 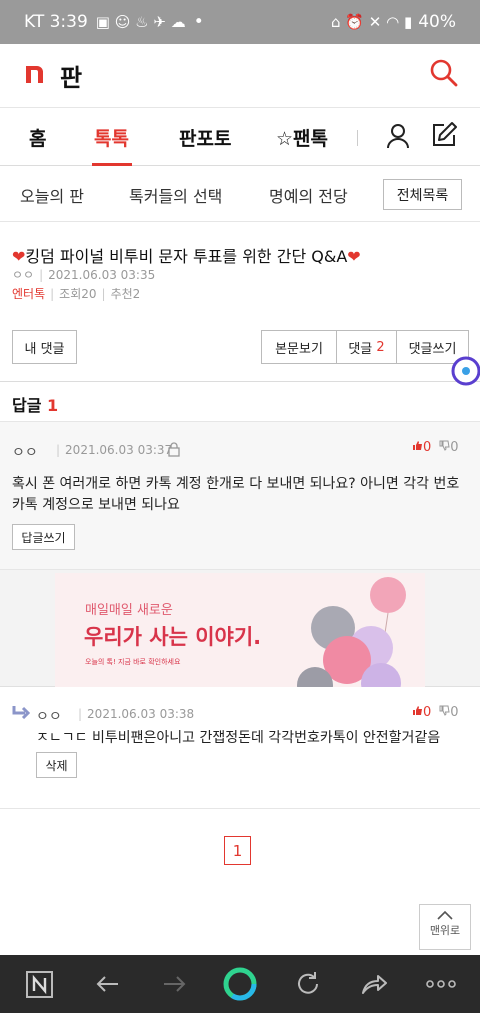 What do you see at coordinates (39, 984) in the screenshot?
I see `nate-home-icon` at bounding box center [39, 984].